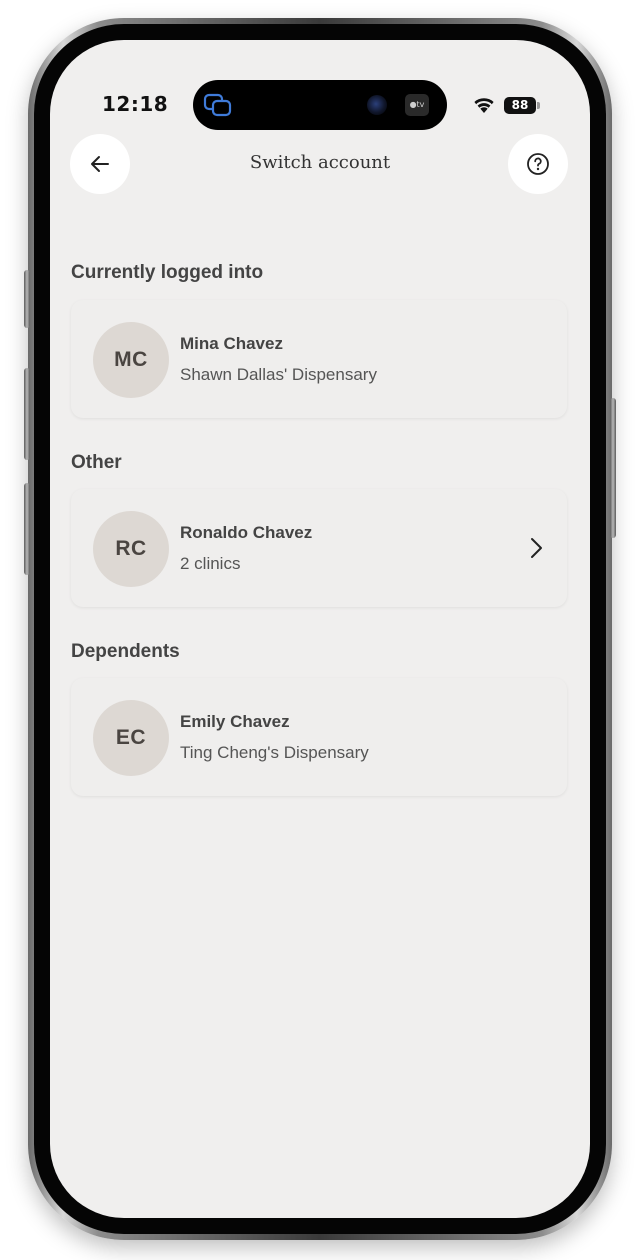 Image resolution: width=636 pixels, height=1260 pixels. Describe the element at coordinates (235, 721) in the screenshot. I see `account-name: Emily Chavez` at that location.